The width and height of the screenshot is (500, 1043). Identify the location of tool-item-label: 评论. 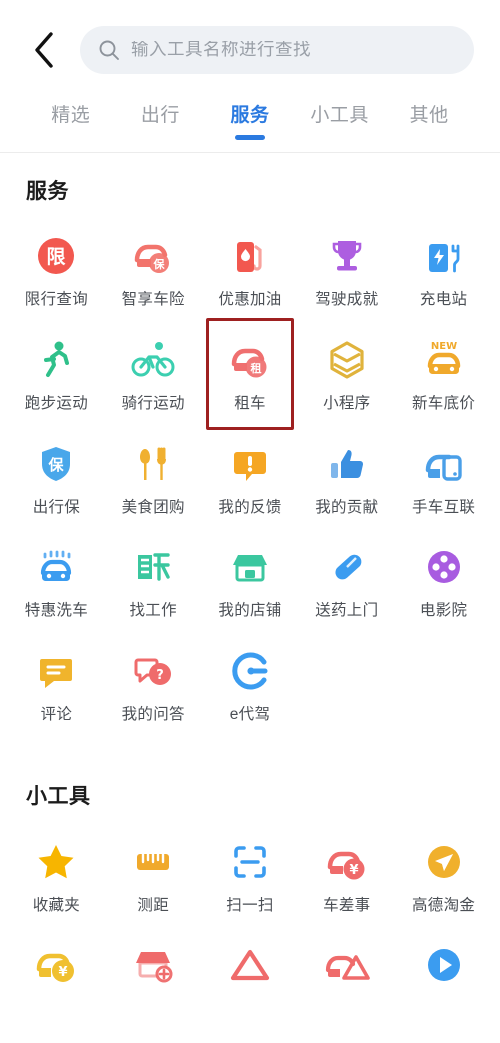
(56, 714).